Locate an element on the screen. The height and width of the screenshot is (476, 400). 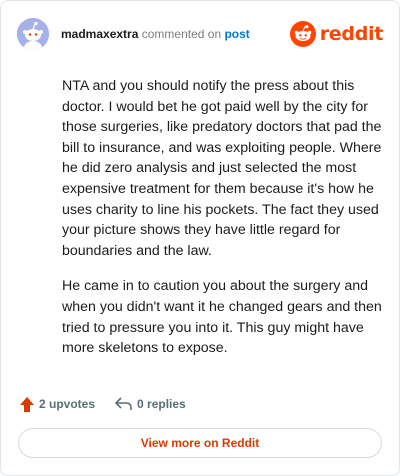
comment-header: madmaxextra commented on post reddit is located at coordinates (200, 34).